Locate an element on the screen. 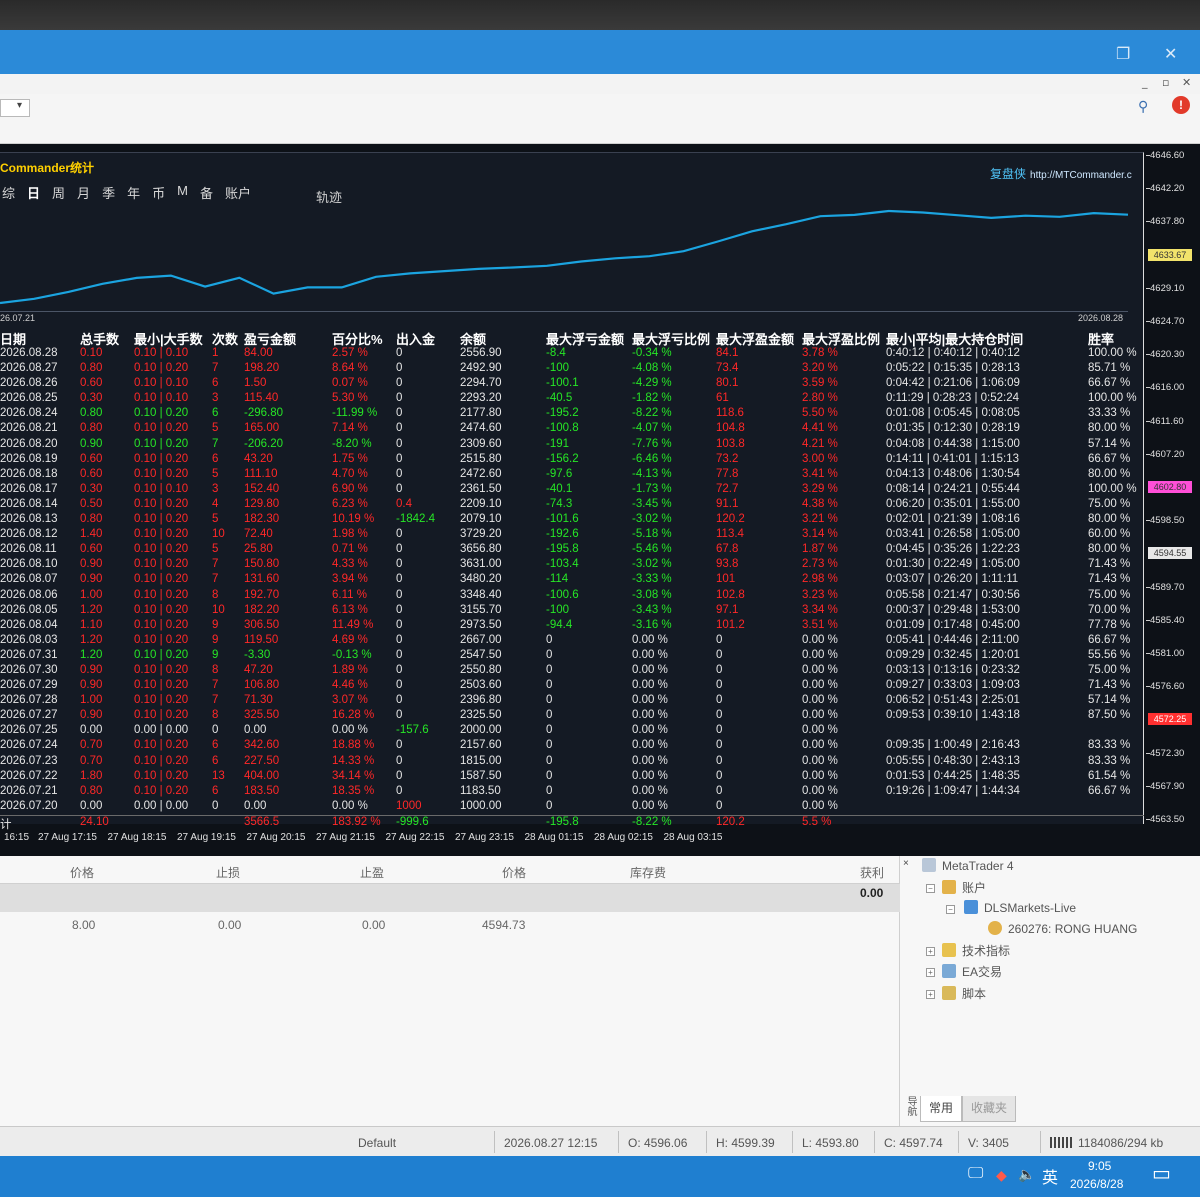 The height and width of the screenshot is (1197, 1200). header-ddpct: 最大浮亏比例 is located at coordinates (671, 338).